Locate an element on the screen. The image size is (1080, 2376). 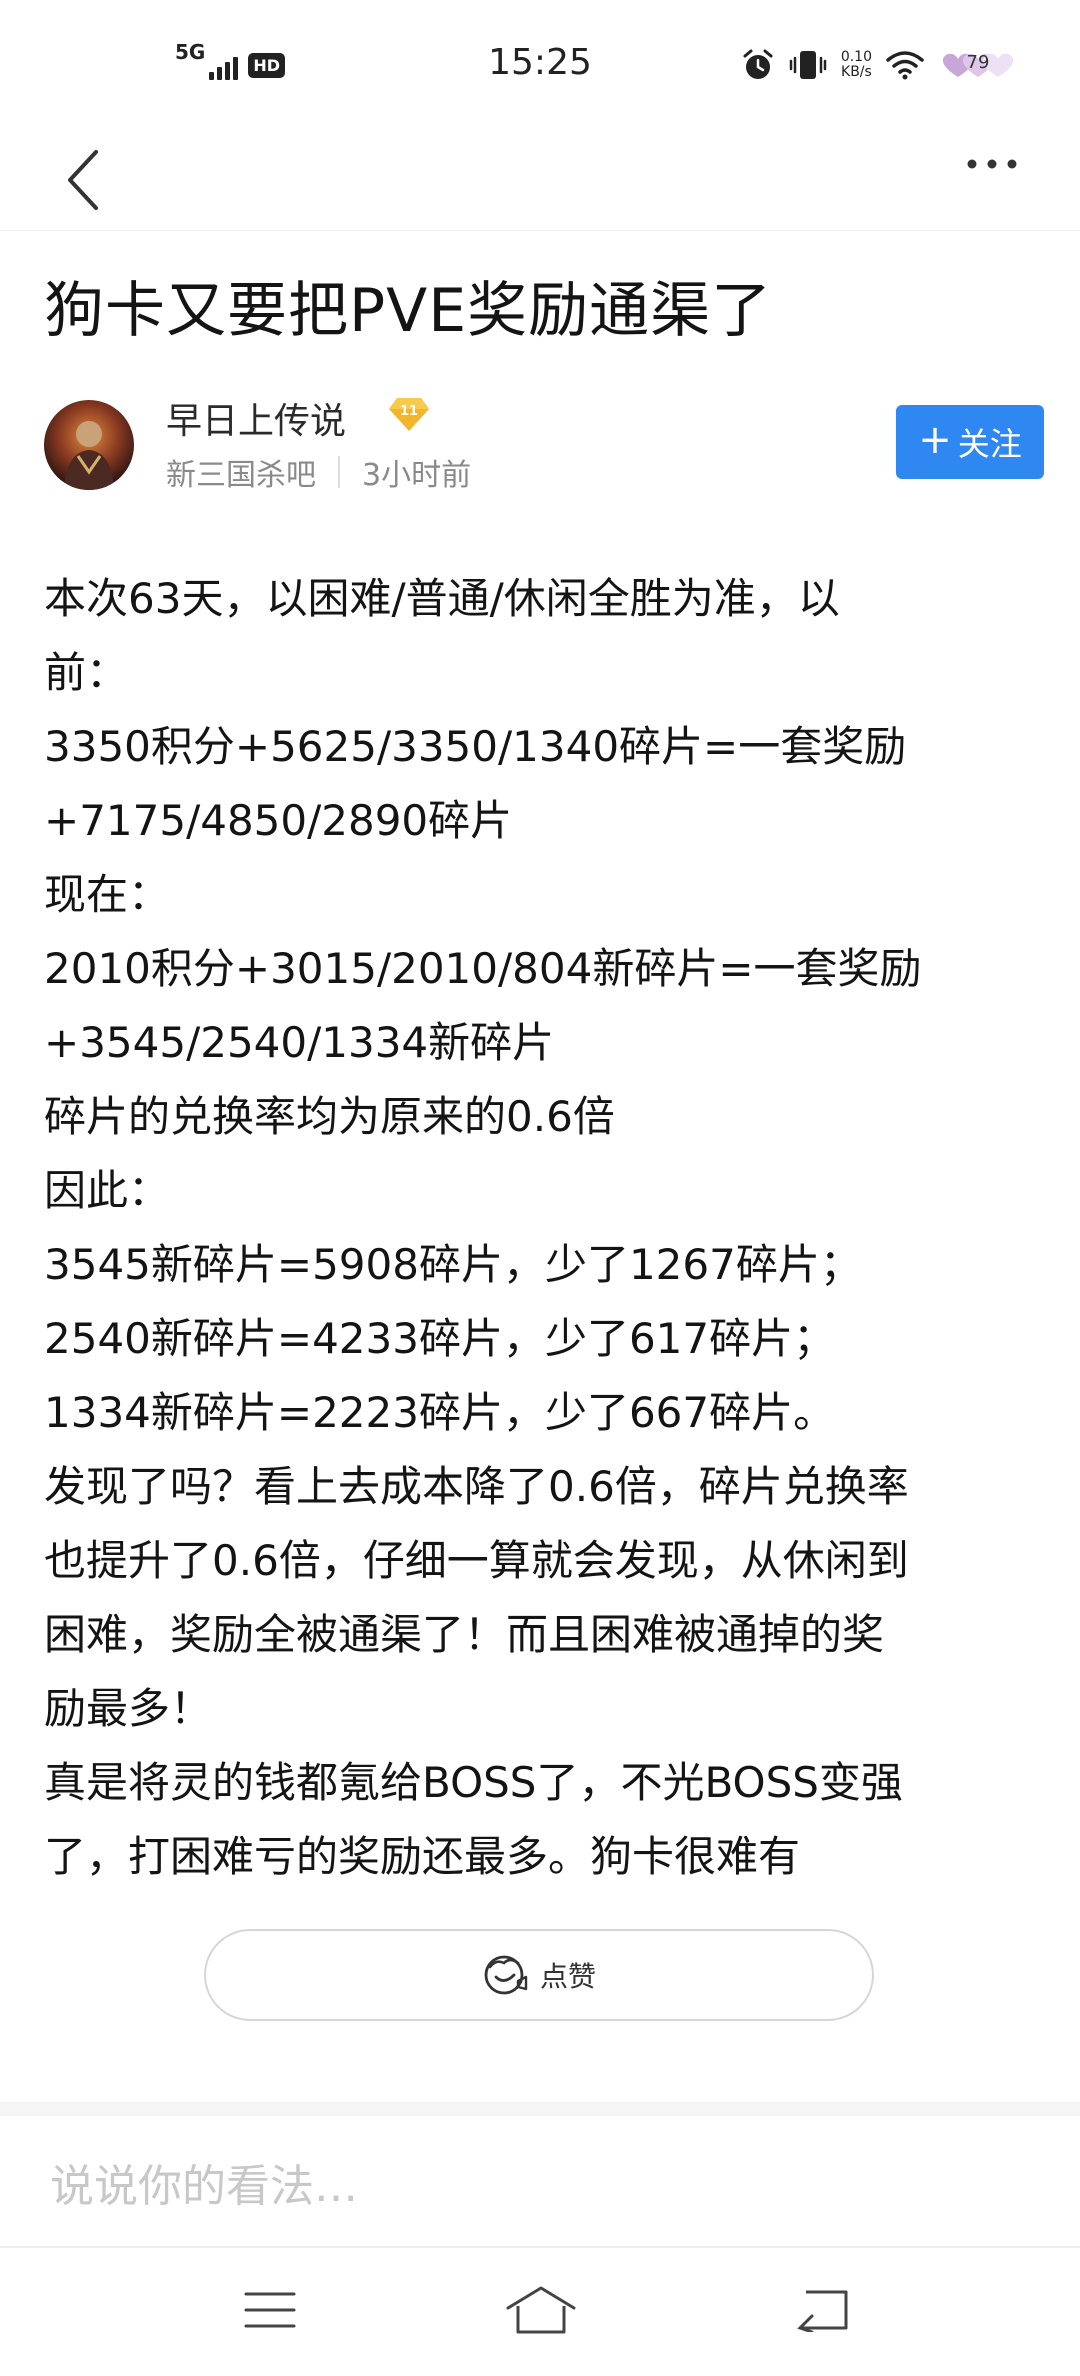
author-row: 早日上传说 11 新三国杀吧 3小时前 + 关注 is located at coordinates (544, 448).